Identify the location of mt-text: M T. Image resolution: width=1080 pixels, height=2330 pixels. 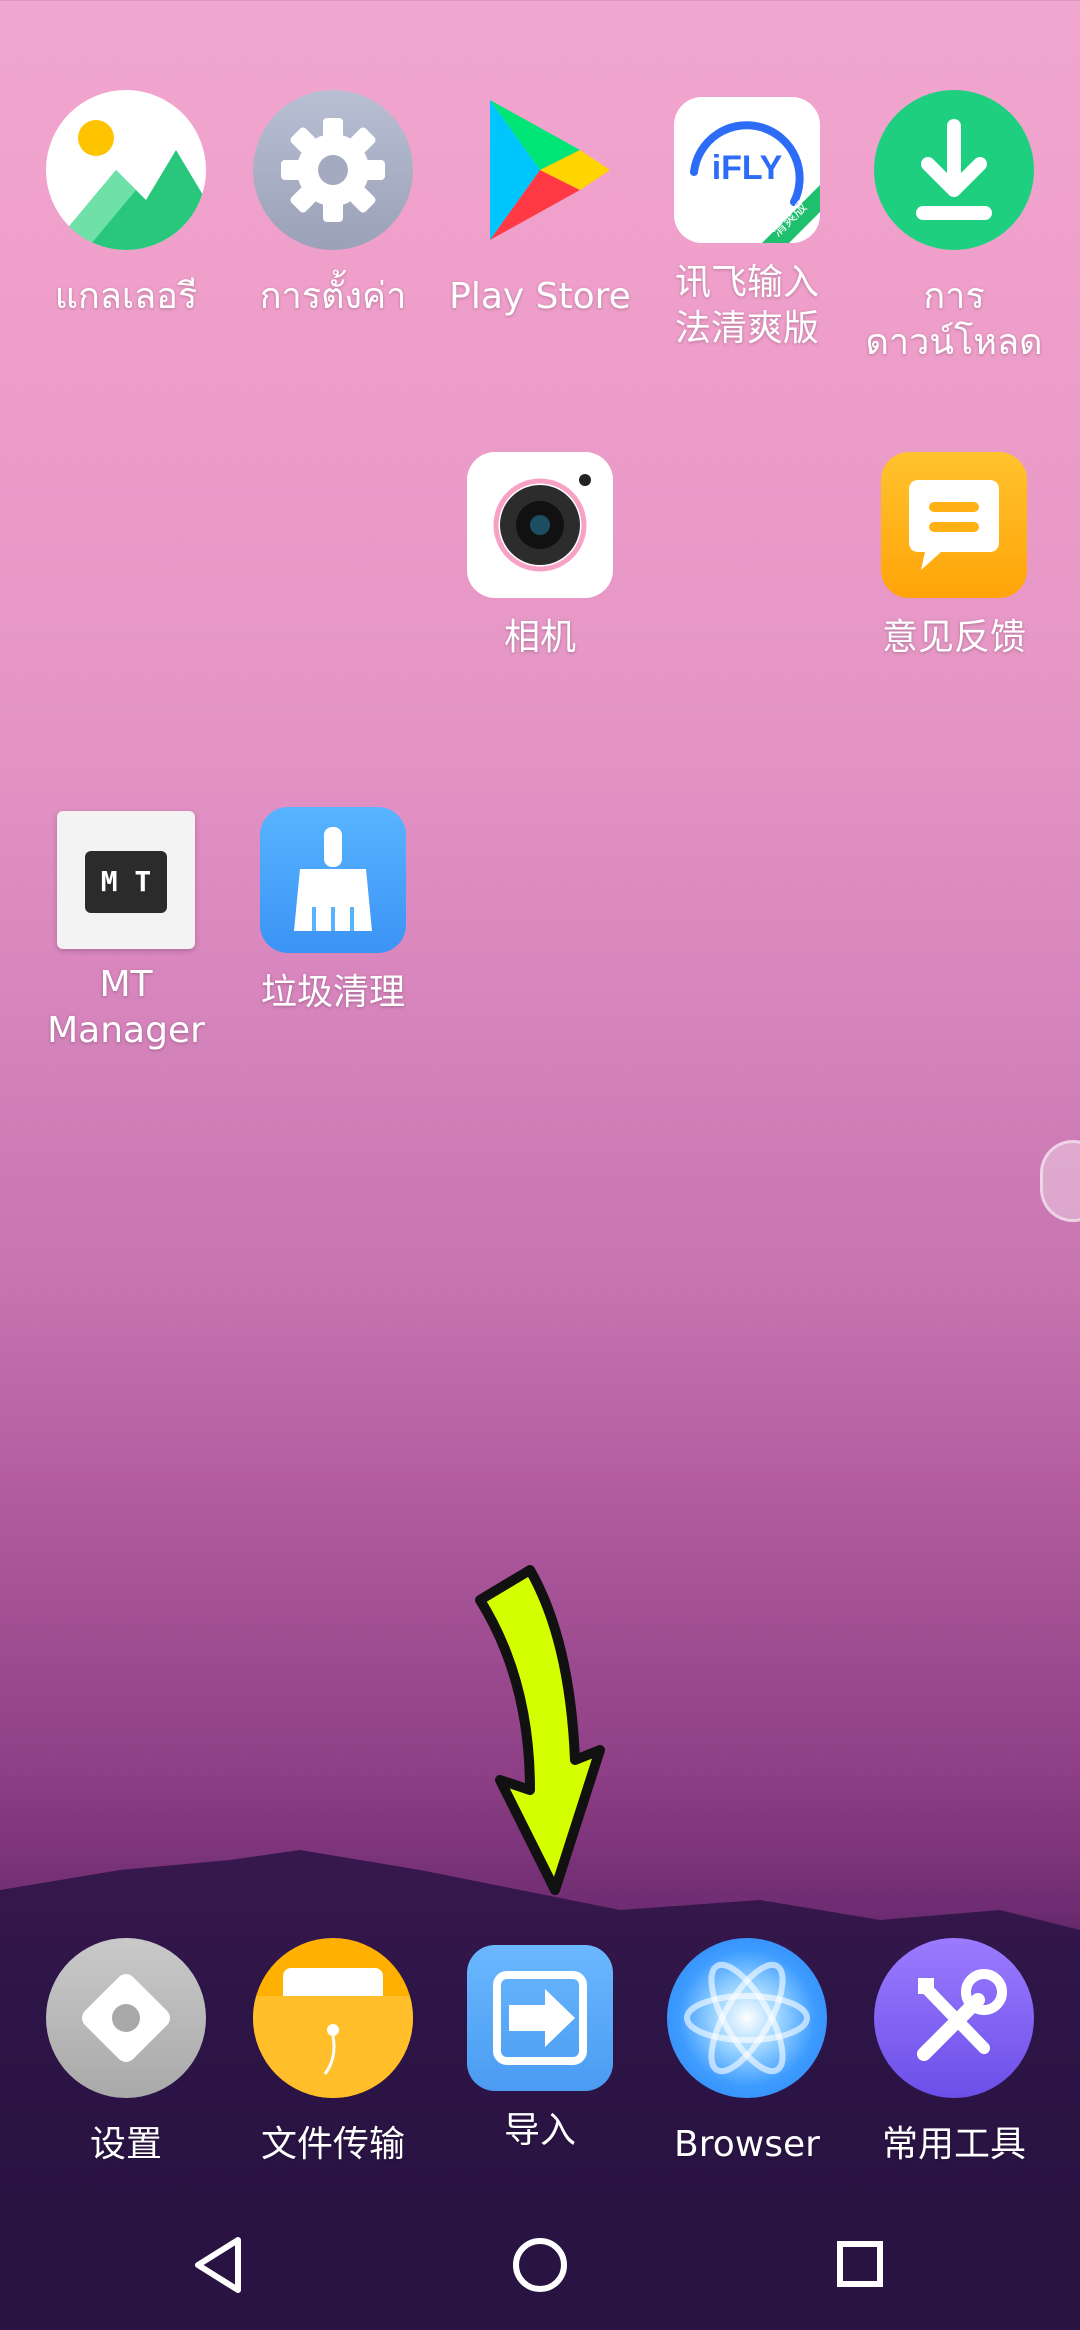
(126, 881).